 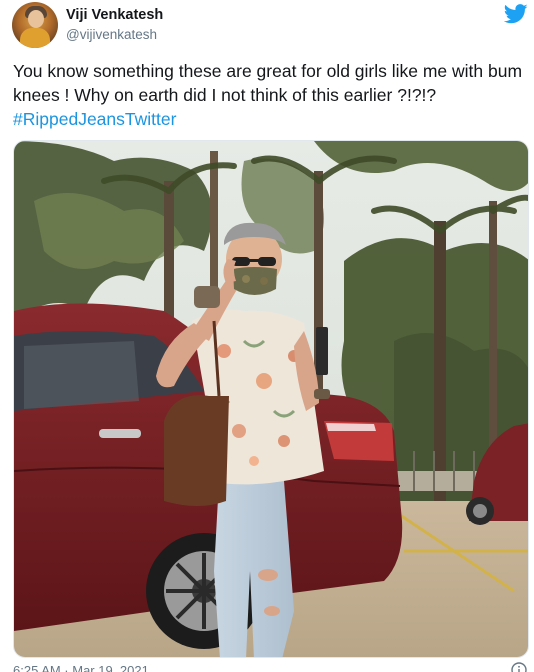 What do you see at coordinates (270, 119) in the screenshot?
I see `hashtag-link: #RippedJeansTwitter` at bounding box center [270, 119].